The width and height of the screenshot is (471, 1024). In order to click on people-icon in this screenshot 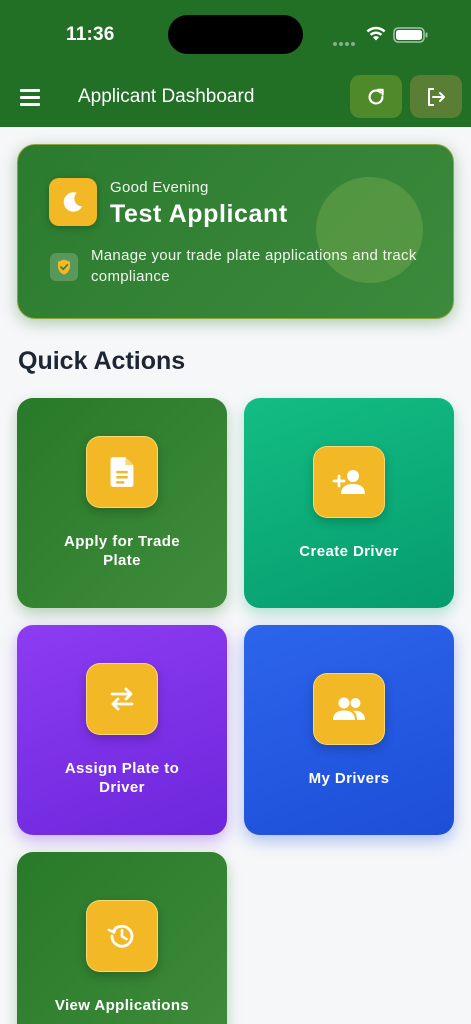, I will do `click(349, 708)`.